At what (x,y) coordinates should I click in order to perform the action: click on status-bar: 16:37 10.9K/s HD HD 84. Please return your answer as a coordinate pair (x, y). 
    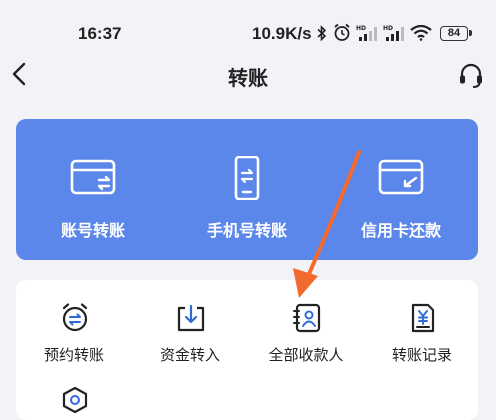
    Looking at the image, I should click on (248, 23).